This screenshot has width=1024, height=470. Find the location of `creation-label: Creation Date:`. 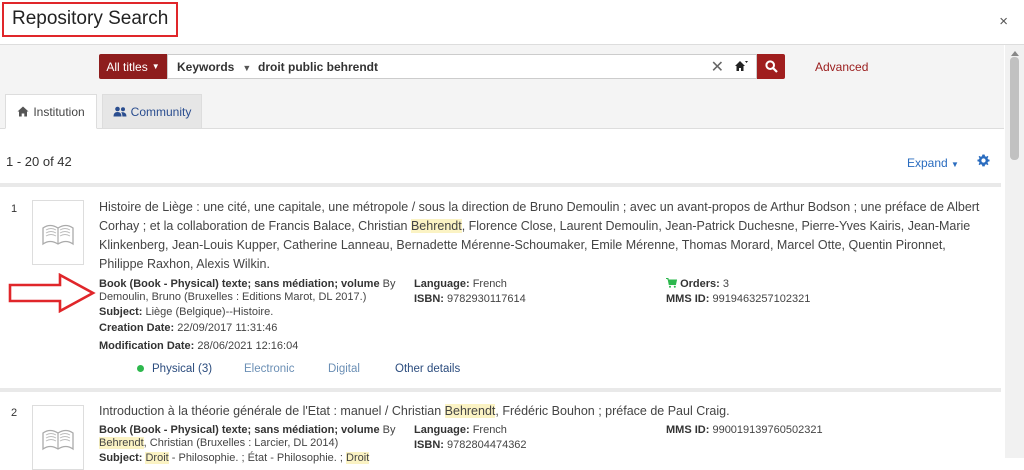

creation-label: Creation Date: is located at coordinates (137, 328).